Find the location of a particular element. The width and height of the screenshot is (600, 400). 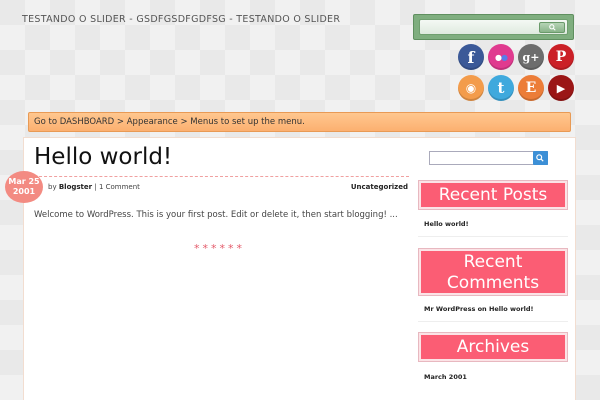

flickr-icon: ● ● is located at coordinates (501, 57).